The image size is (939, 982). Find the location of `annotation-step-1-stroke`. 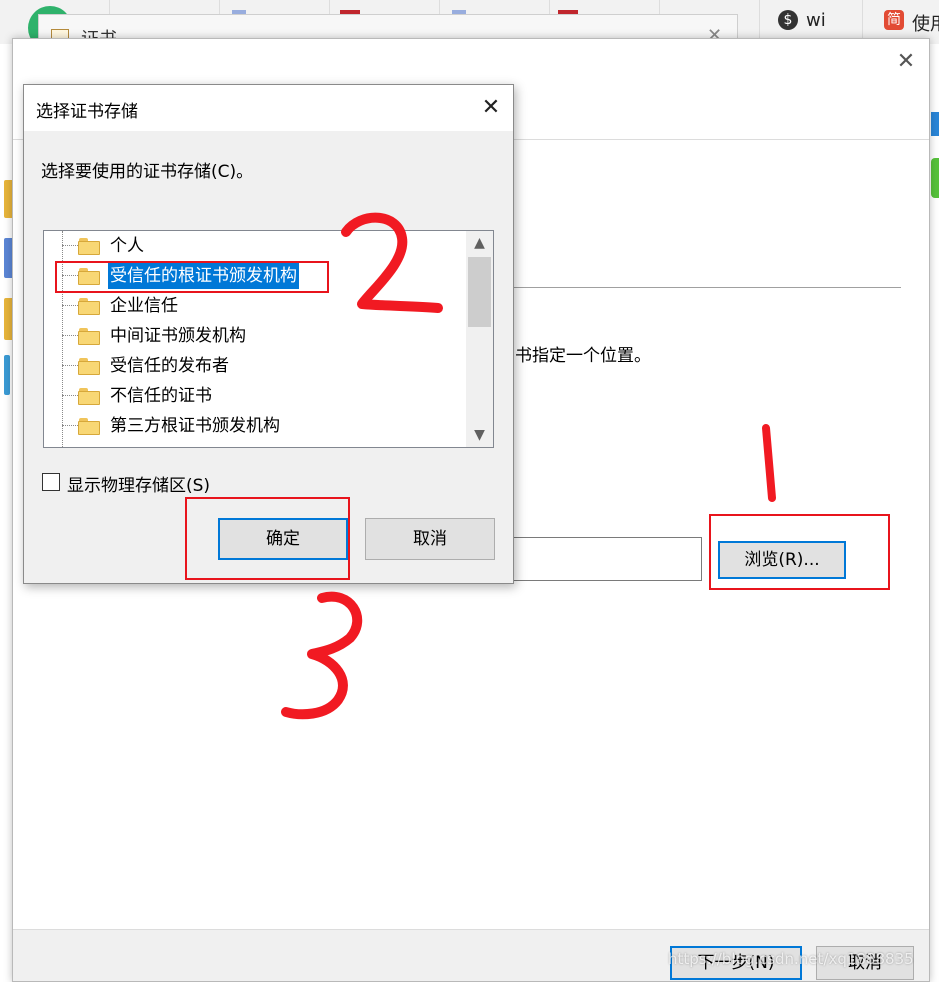

annotation-step-1-stroke is located at coordinates (769, 463).